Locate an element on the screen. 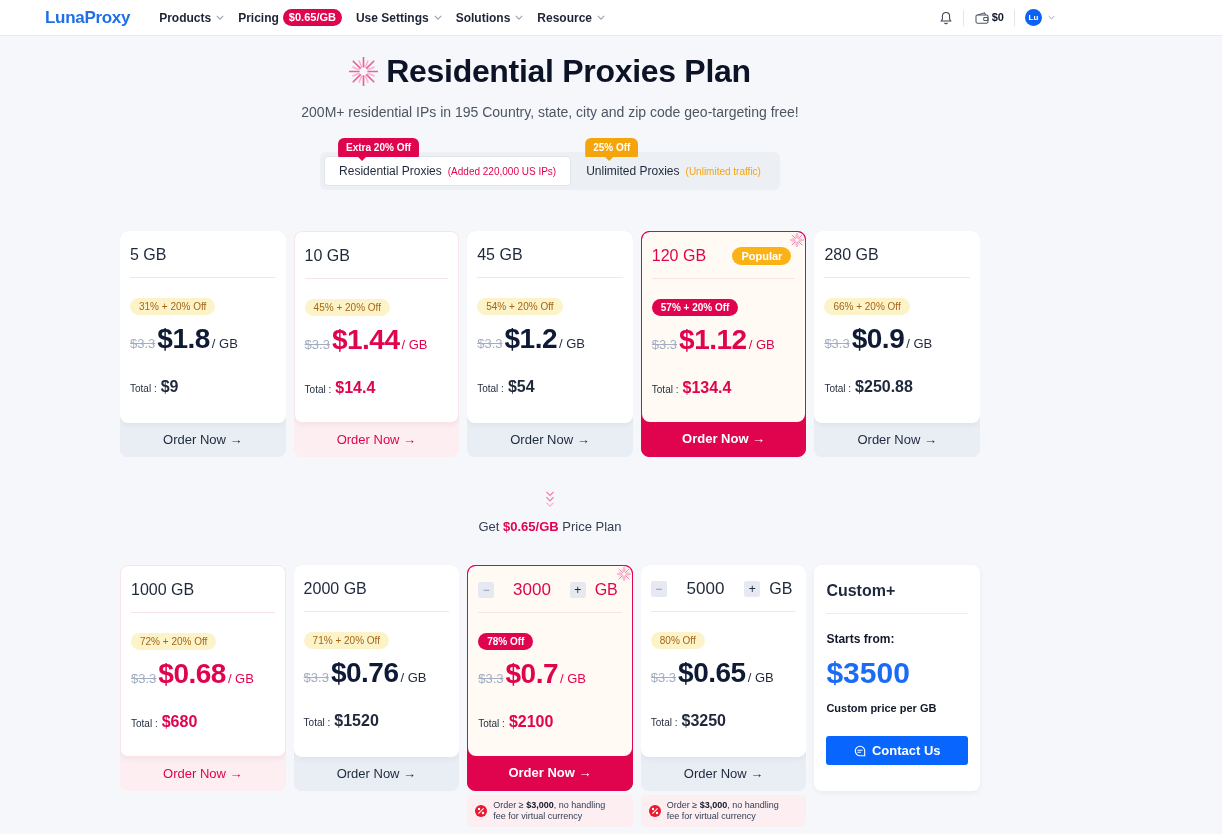  subtitle: 200M+ residential IPs in 195 Country, state, city and zip code geo-targeting free! is located at coordinates (550, 112).